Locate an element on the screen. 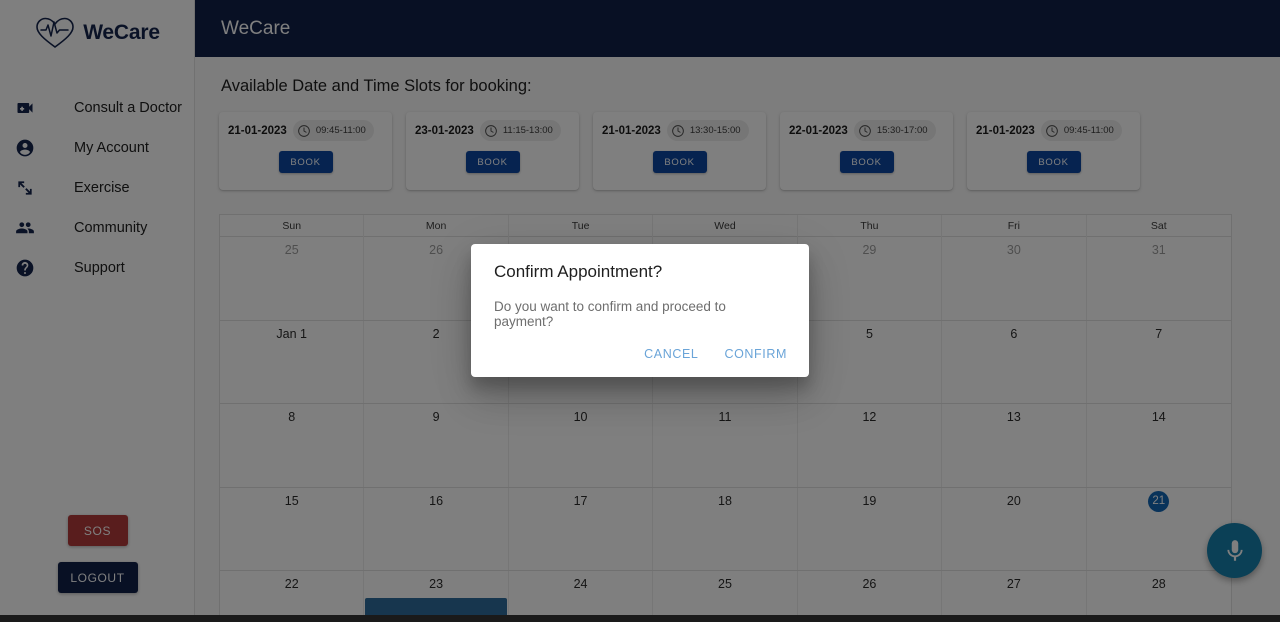  bottom-edge-band is located at coordinates (640, 618).